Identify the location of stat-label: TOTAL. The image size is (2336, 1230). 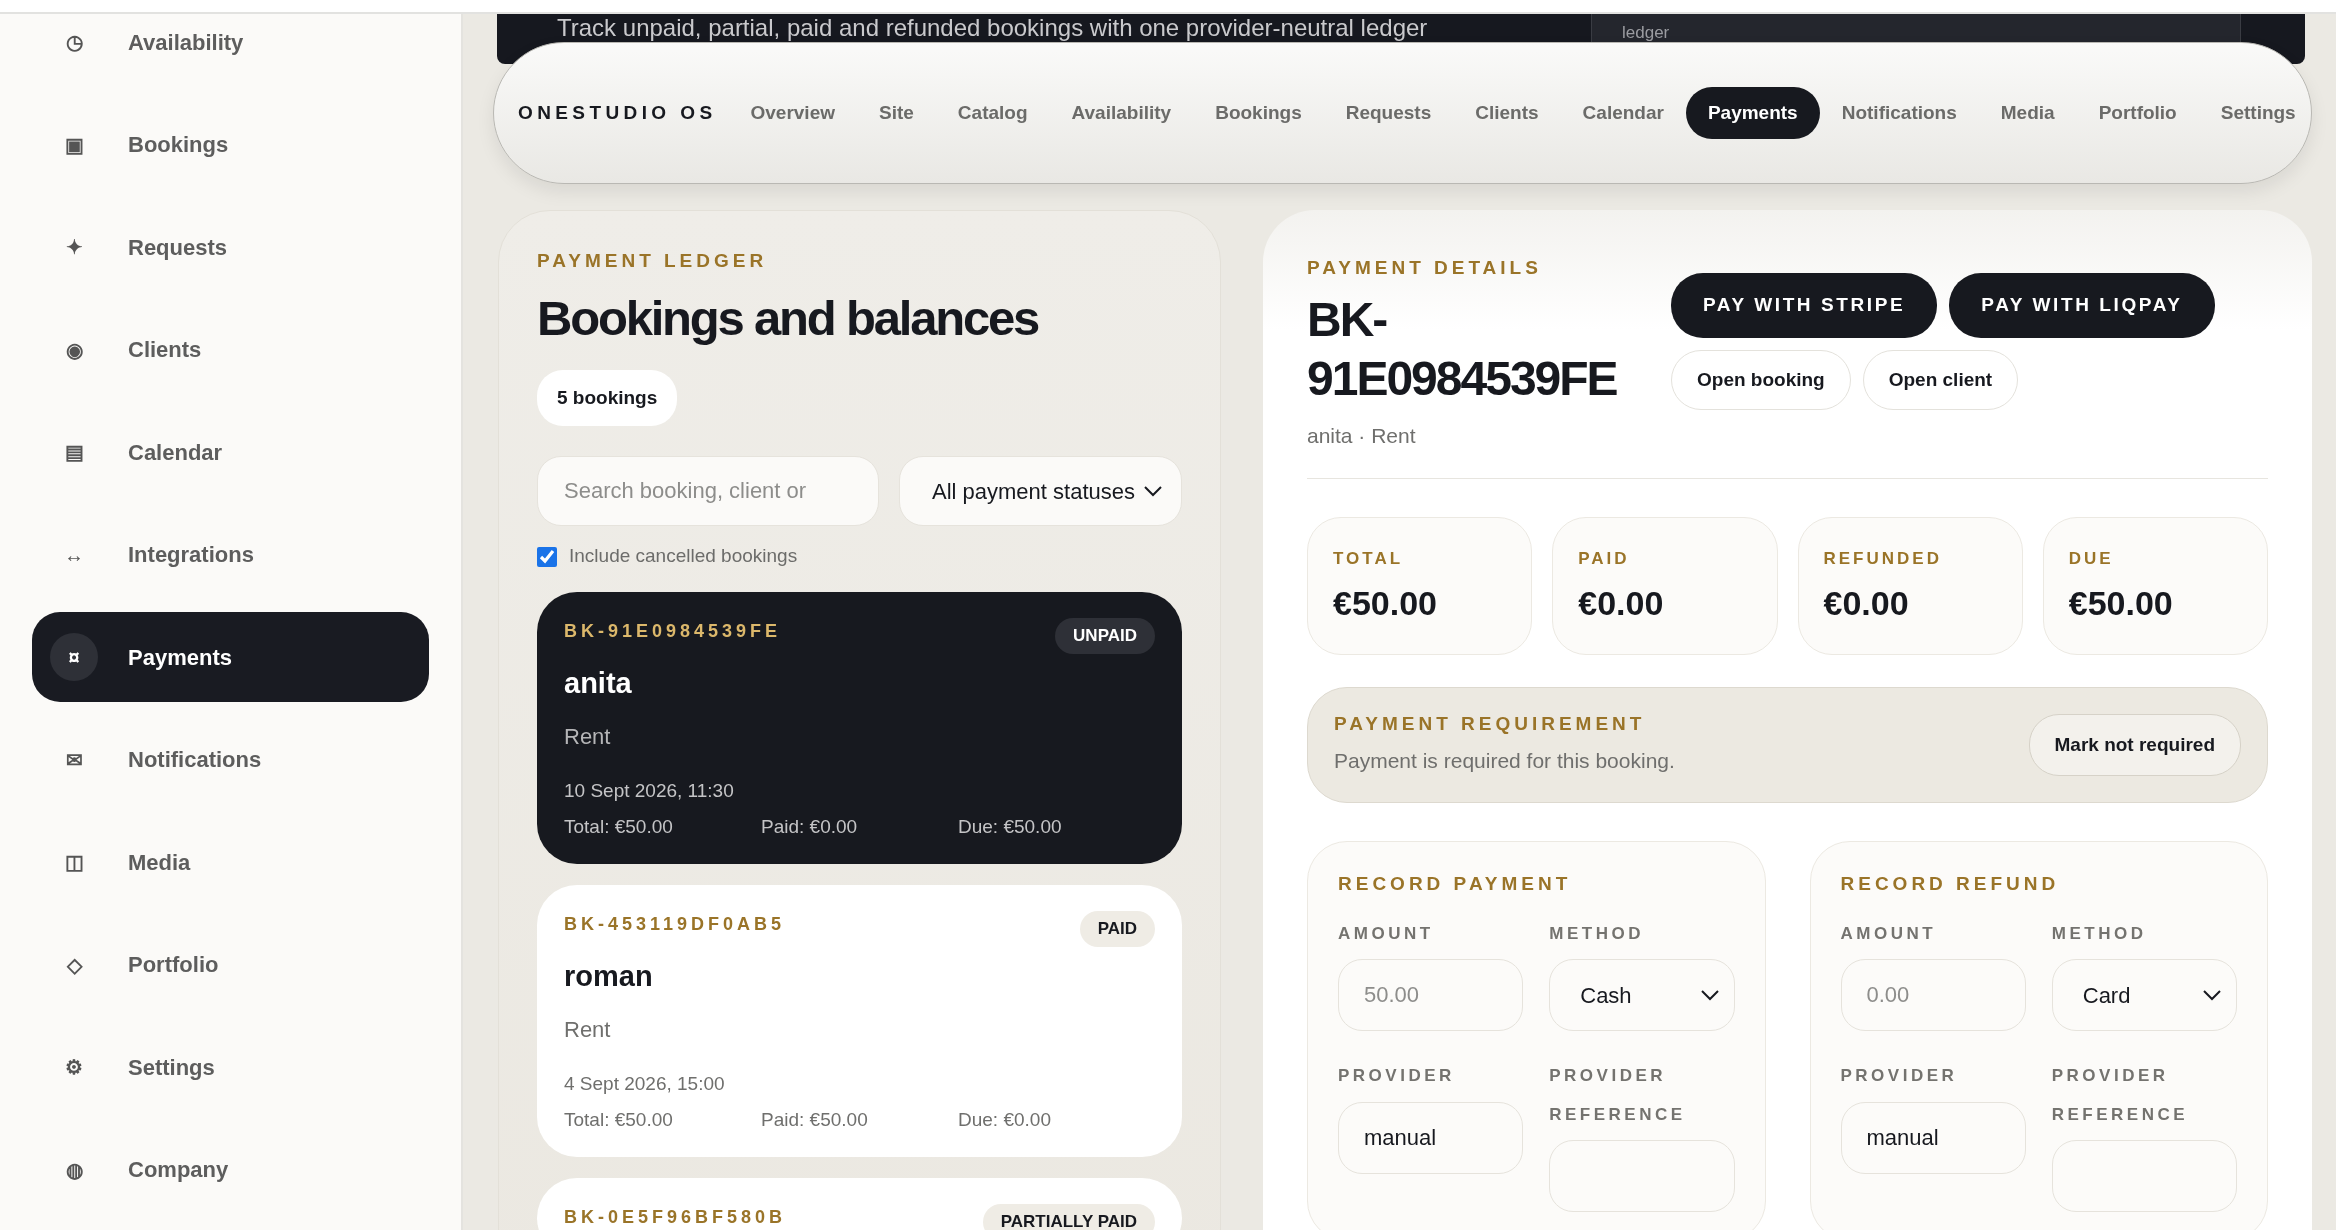
(1369, 558).